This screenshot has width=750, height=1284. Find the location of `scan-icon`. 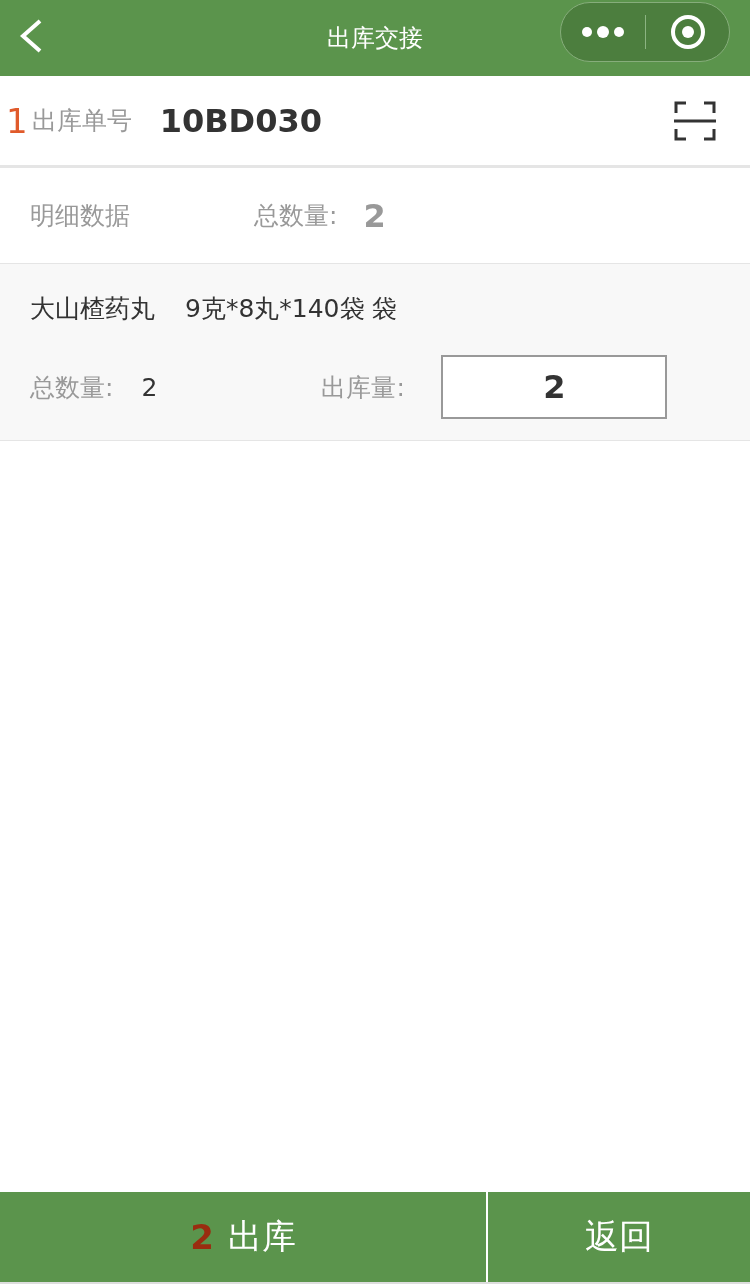

scan-icon is located at coordinates (695, 120).